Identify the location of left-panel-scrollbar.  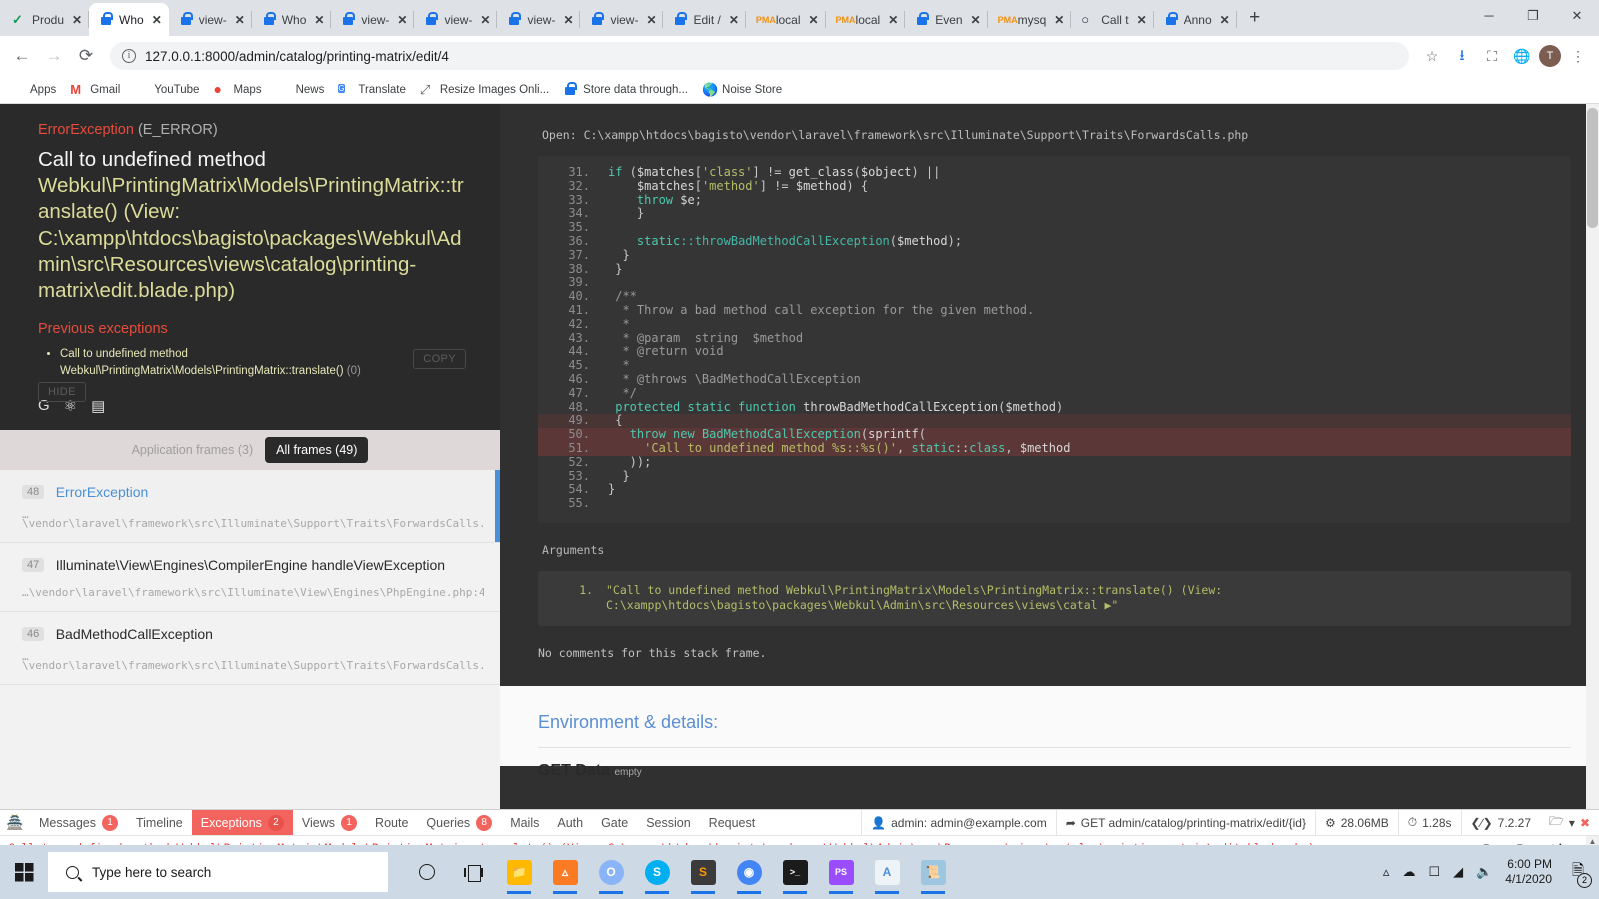
(495, 267).